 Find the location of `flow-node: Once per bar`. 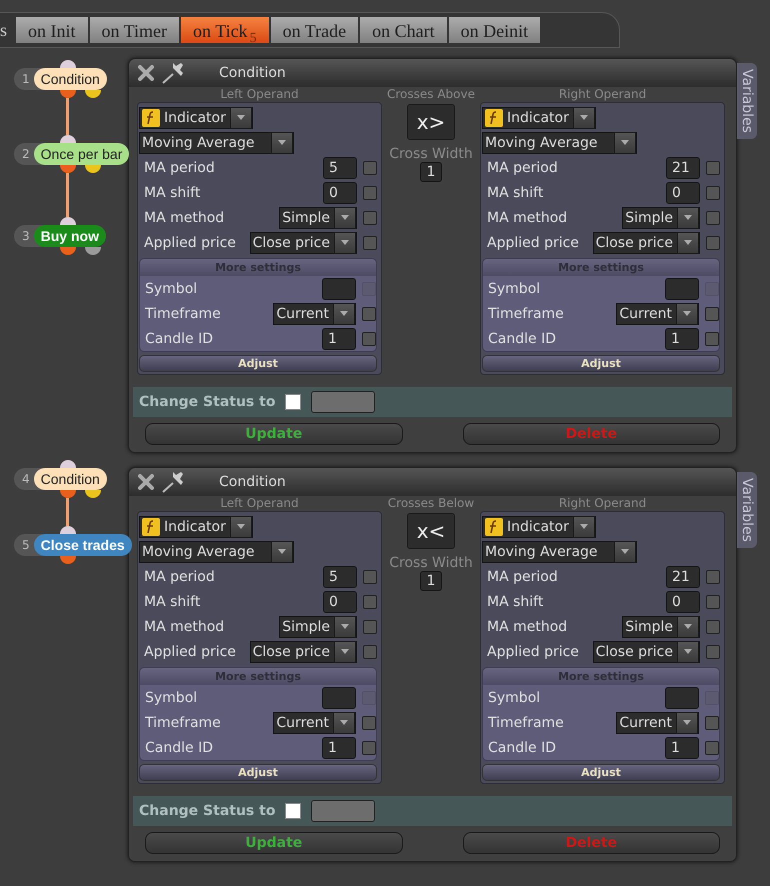

flow-node: Once per bar is located at coordinates (82, 154).